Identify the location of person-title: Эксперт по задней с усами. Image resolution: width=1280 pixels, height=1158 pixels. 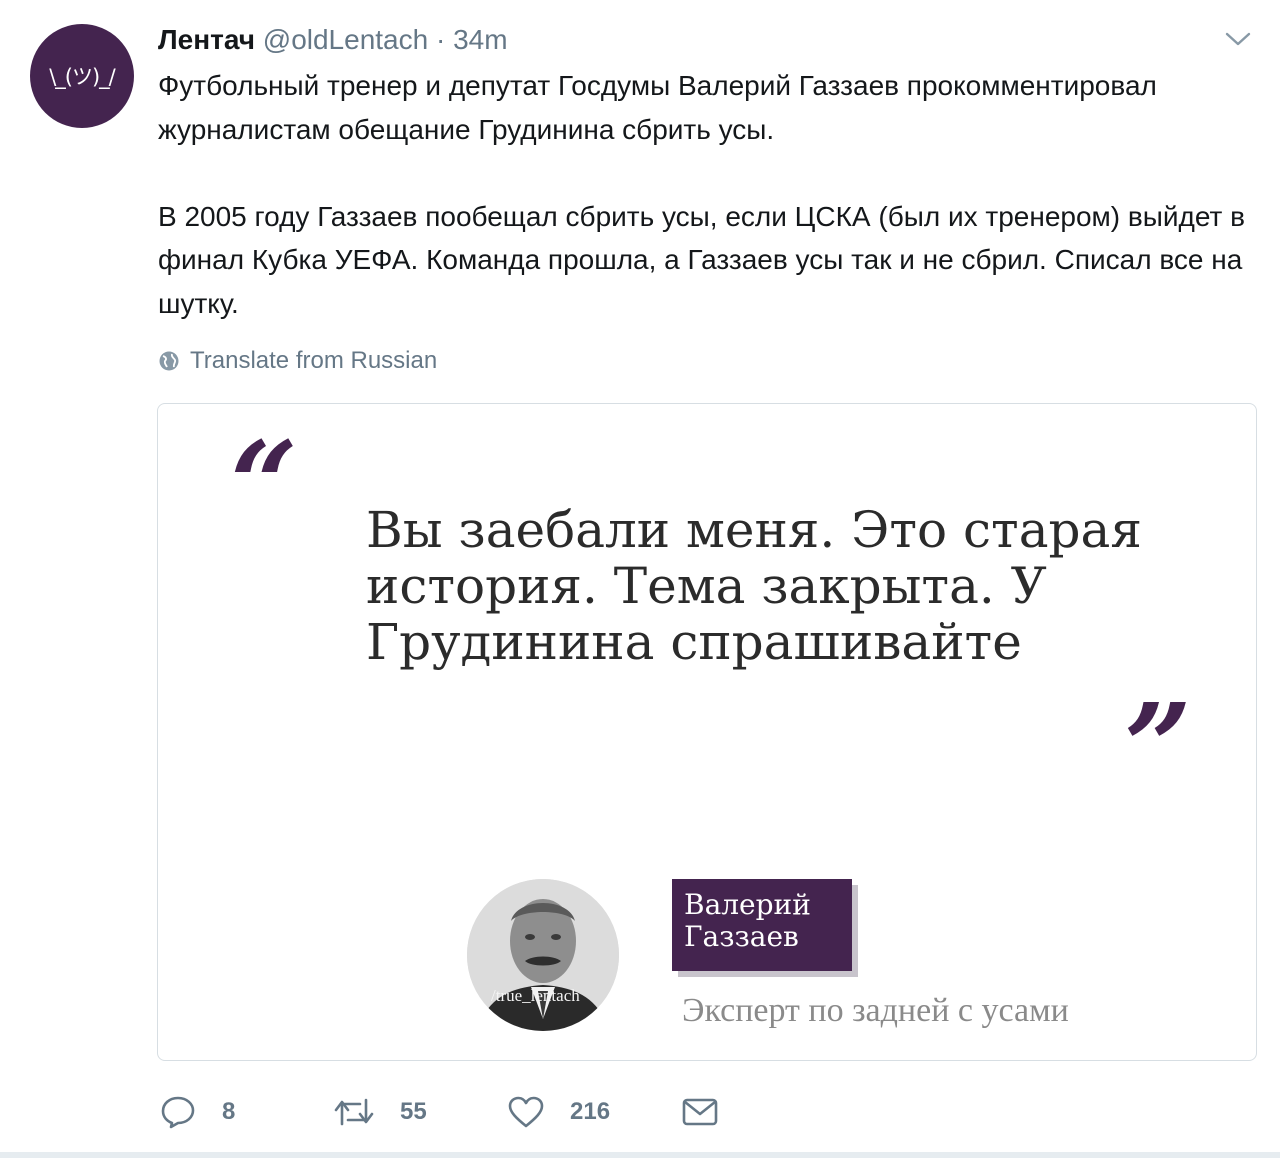
(875, 1010).